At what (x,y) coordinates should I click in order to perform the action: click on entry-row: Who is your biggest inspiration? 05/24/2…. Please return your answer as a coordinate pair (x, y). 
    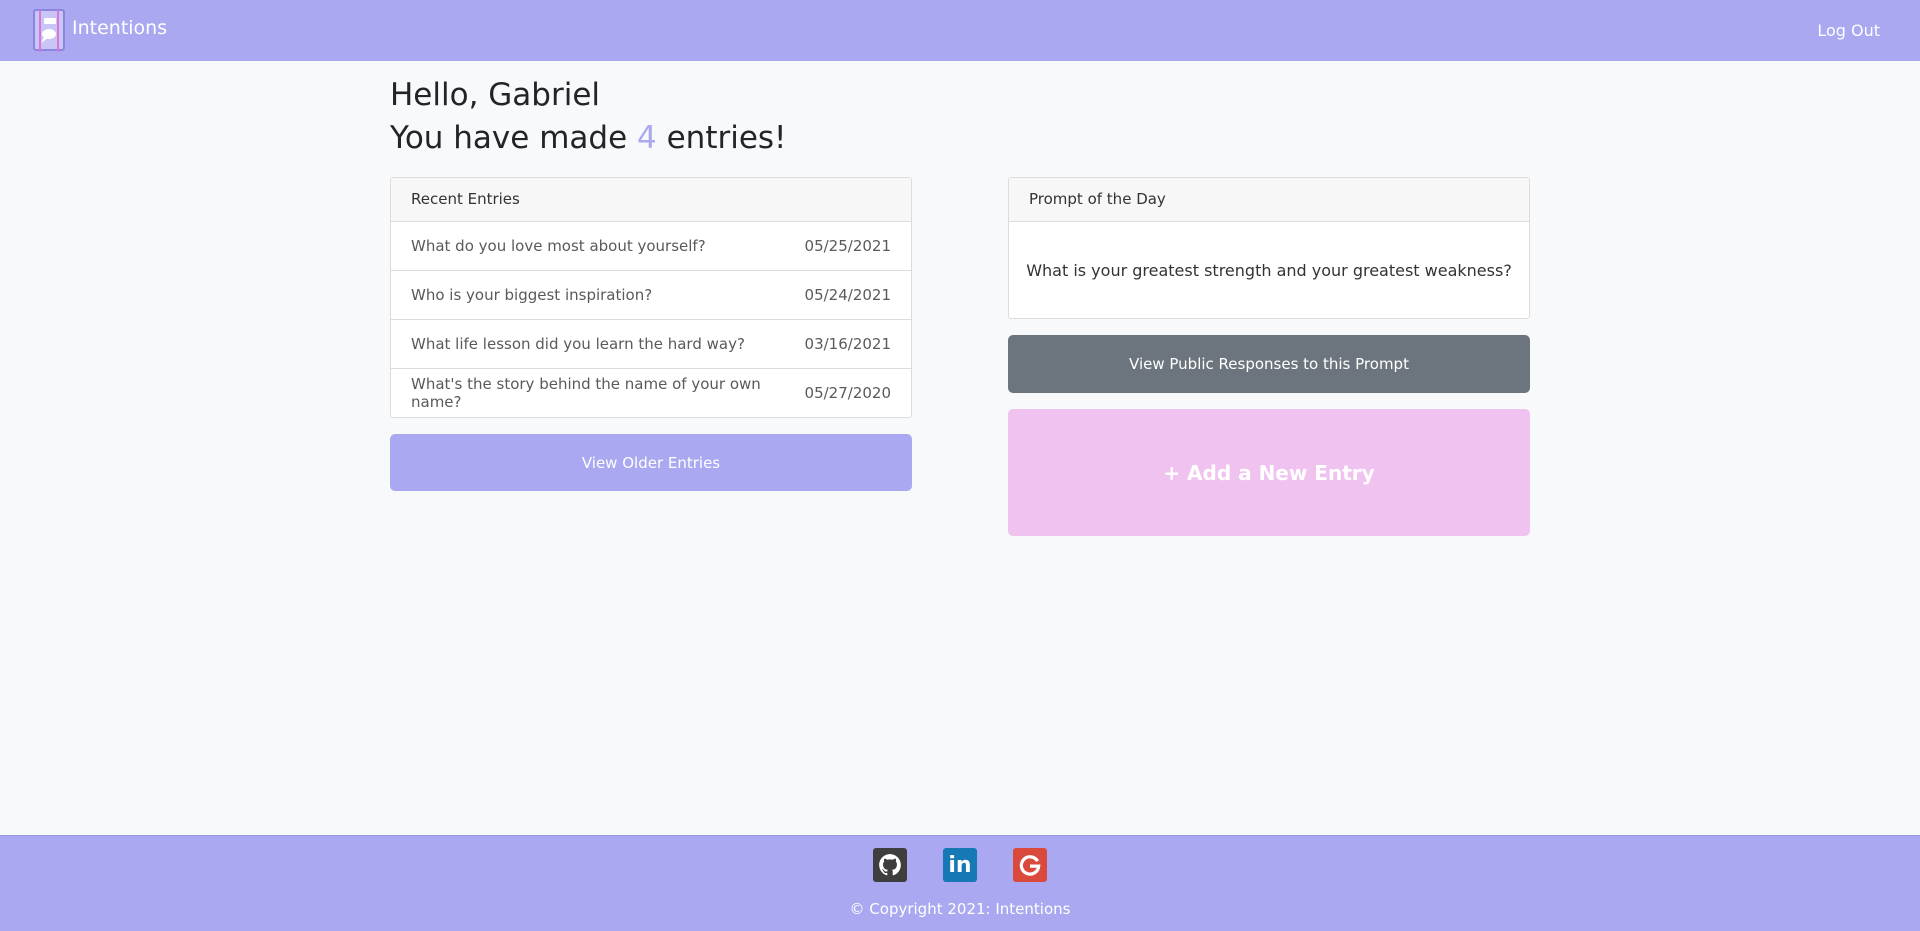
    Looking at the image, I should click on (651, 295).